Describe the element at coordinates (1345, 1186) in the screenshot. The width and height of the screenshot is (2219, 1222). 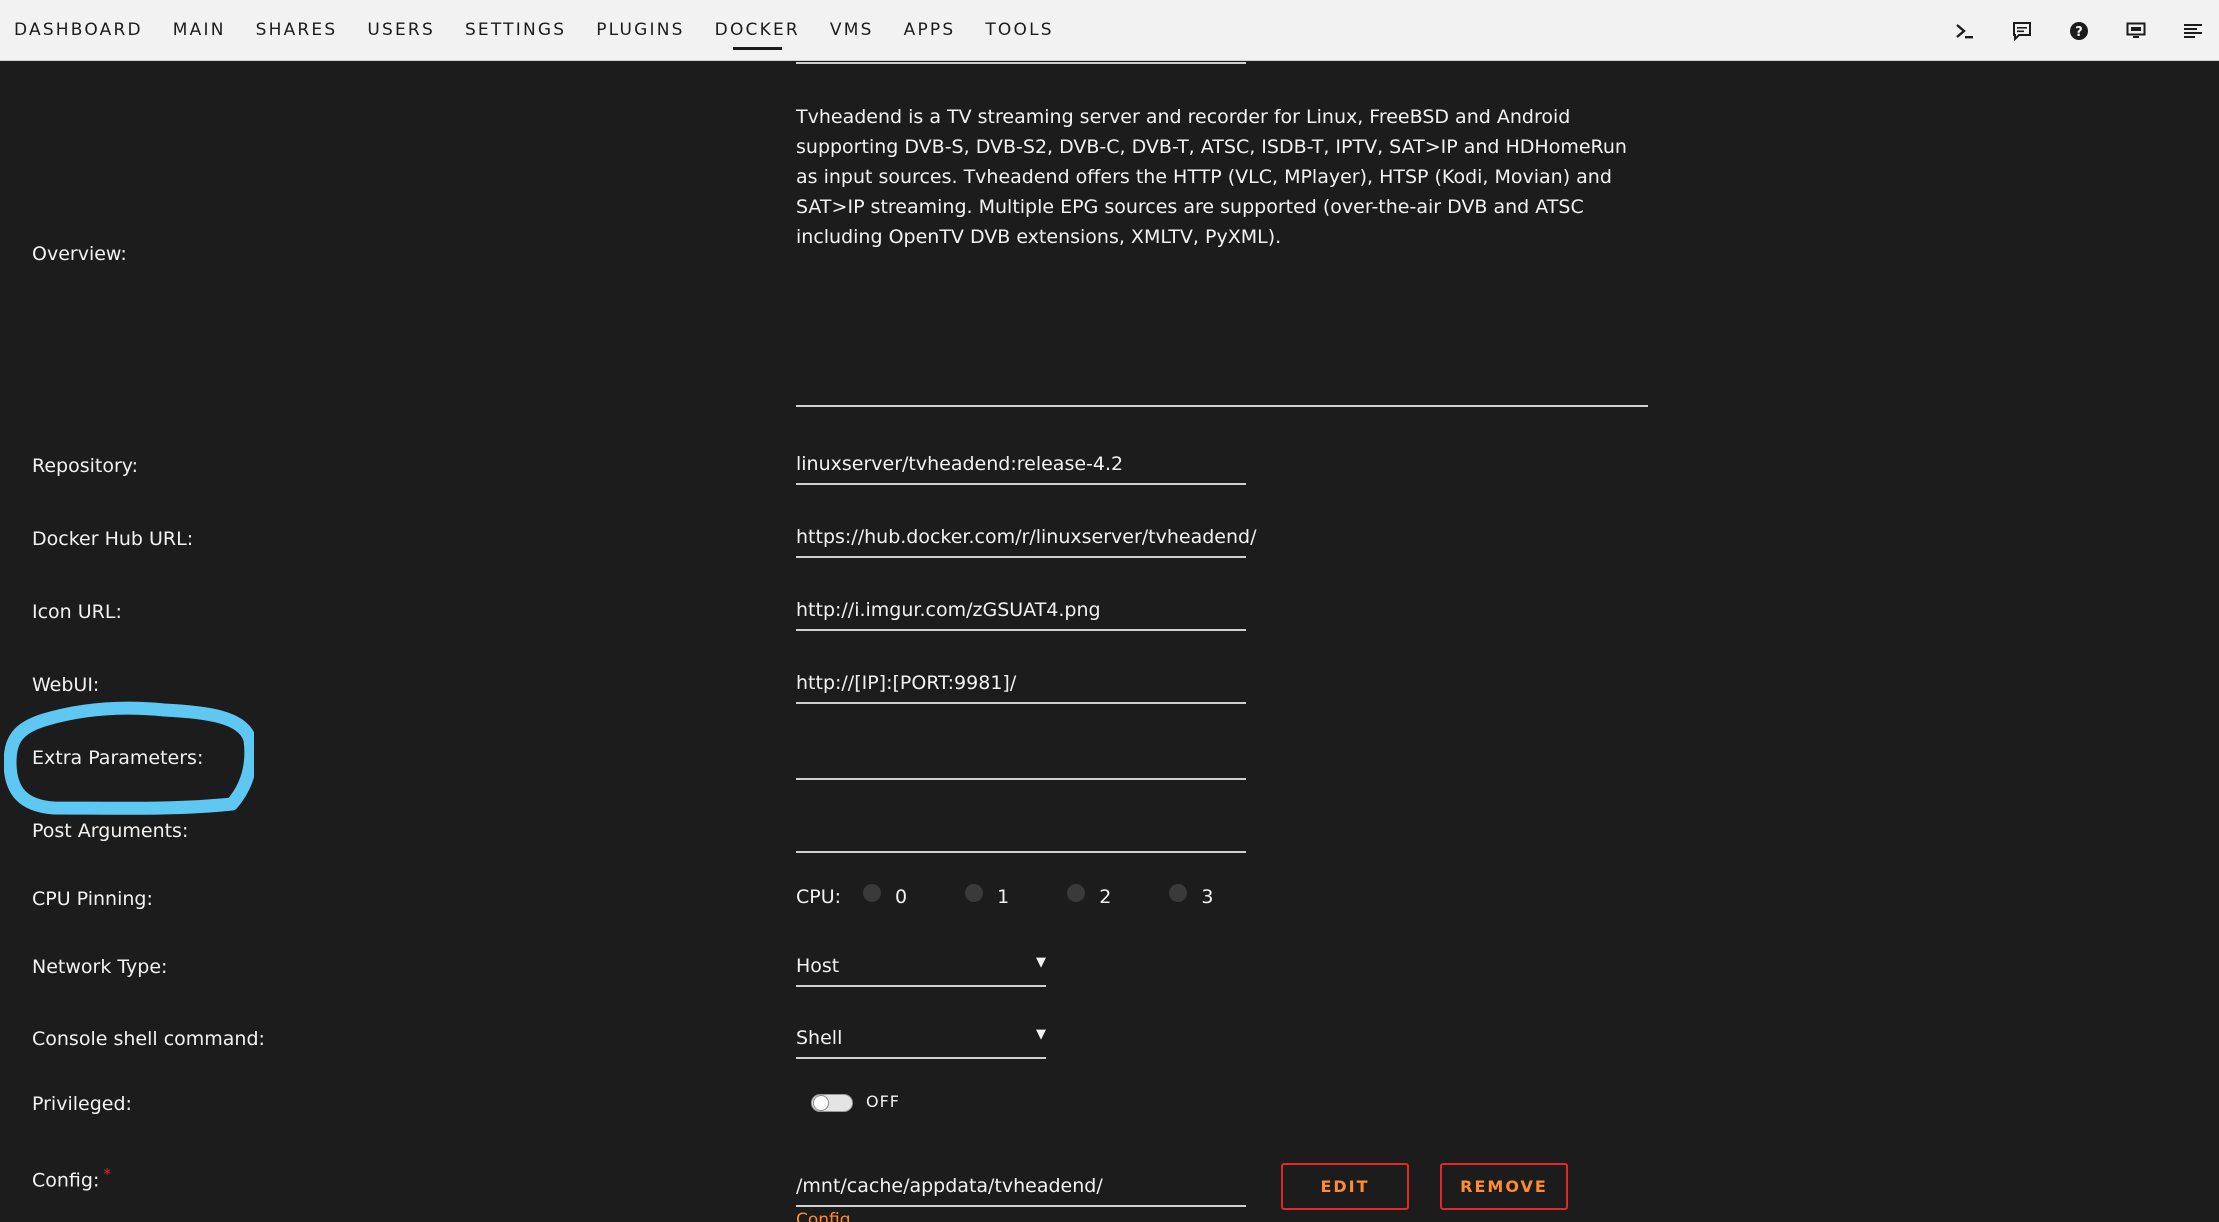
I see `edit-button: EDIT` at that location.